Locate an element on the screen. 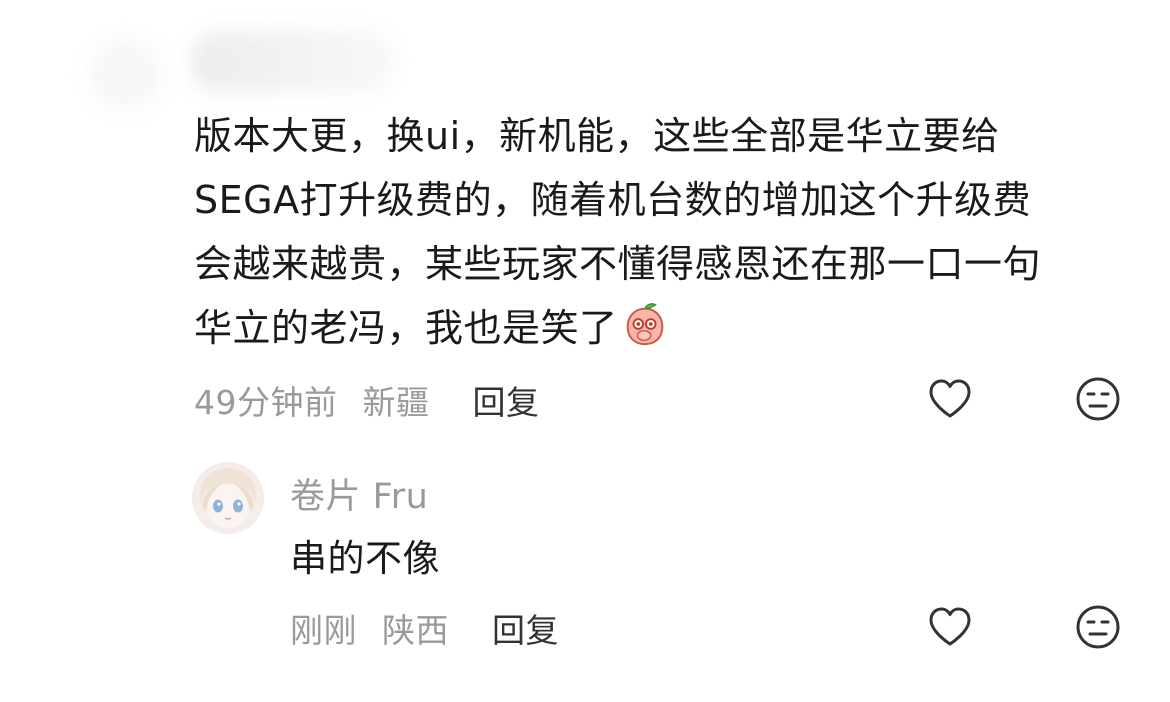  comment-location: 新疆 is located at coordinates (396, 402).